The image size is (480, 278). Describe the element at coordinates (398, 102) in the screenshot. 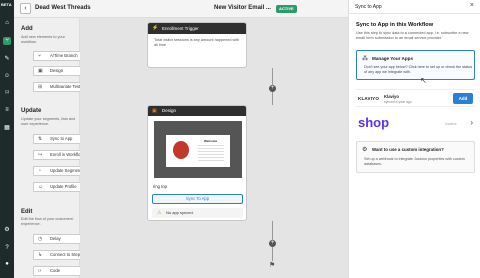

I see `app-sync-date: synced a year ago` at that location.